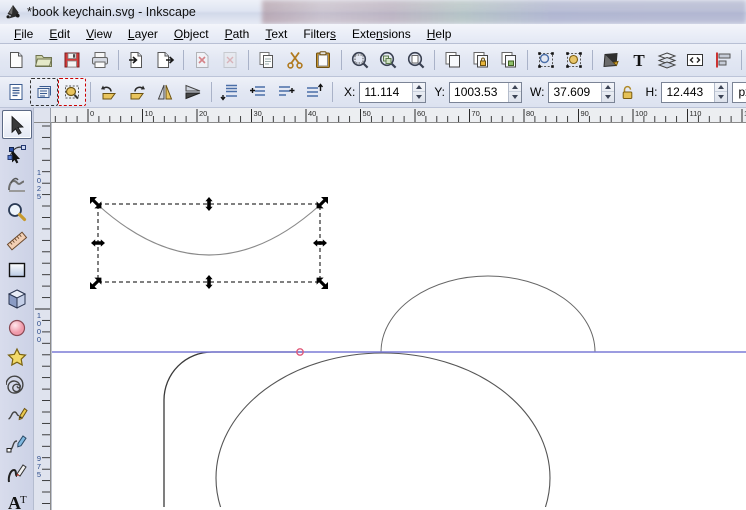 This screenshot has width=746, height=510. What do you see at coordinates (314, 92) in the screenshot?
I see `lower-to-bottom-icon` at bounding box center [314, 92].